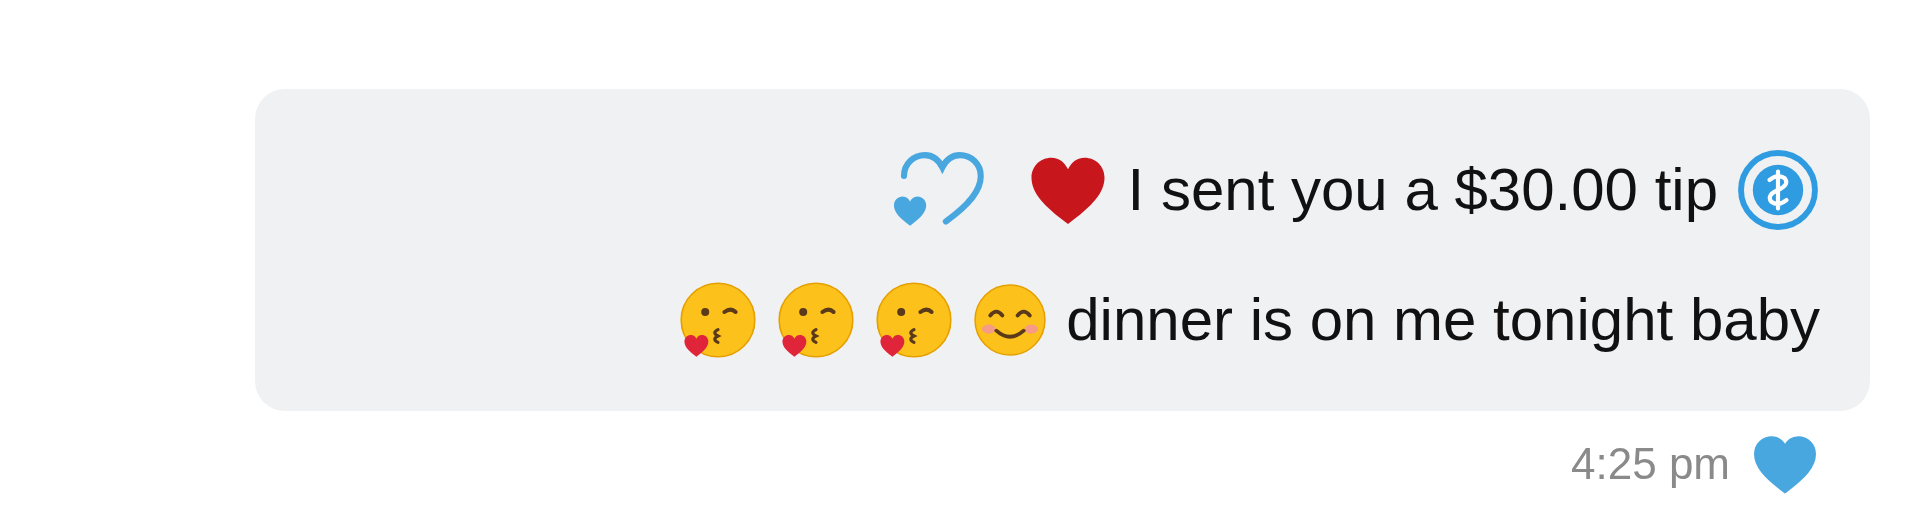 Image resolution: width=1919 pixels, height=528 pixels. Describe the element at coordinates (1422, 190) in the screenshot. I see `tip-text: I sent you a $30.00 tip` at that location.